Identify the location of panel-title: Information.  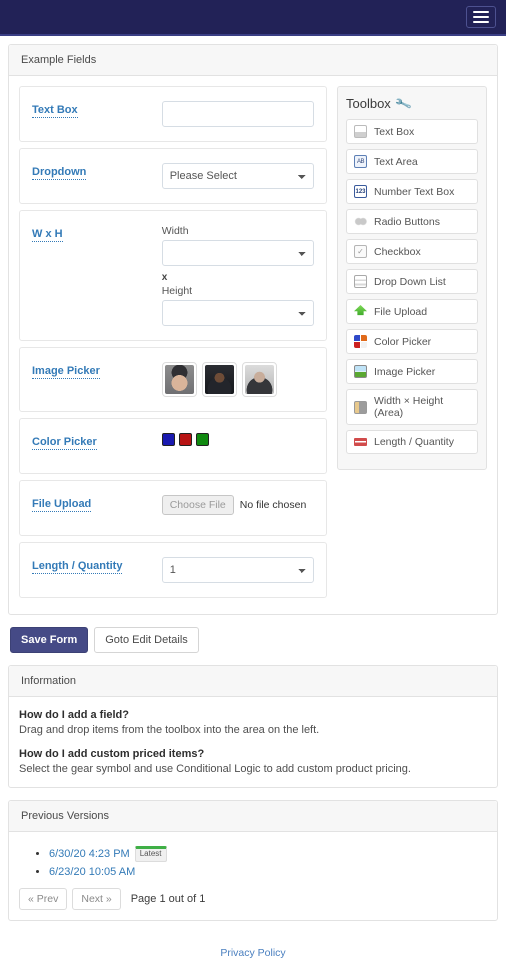
(253, 681).